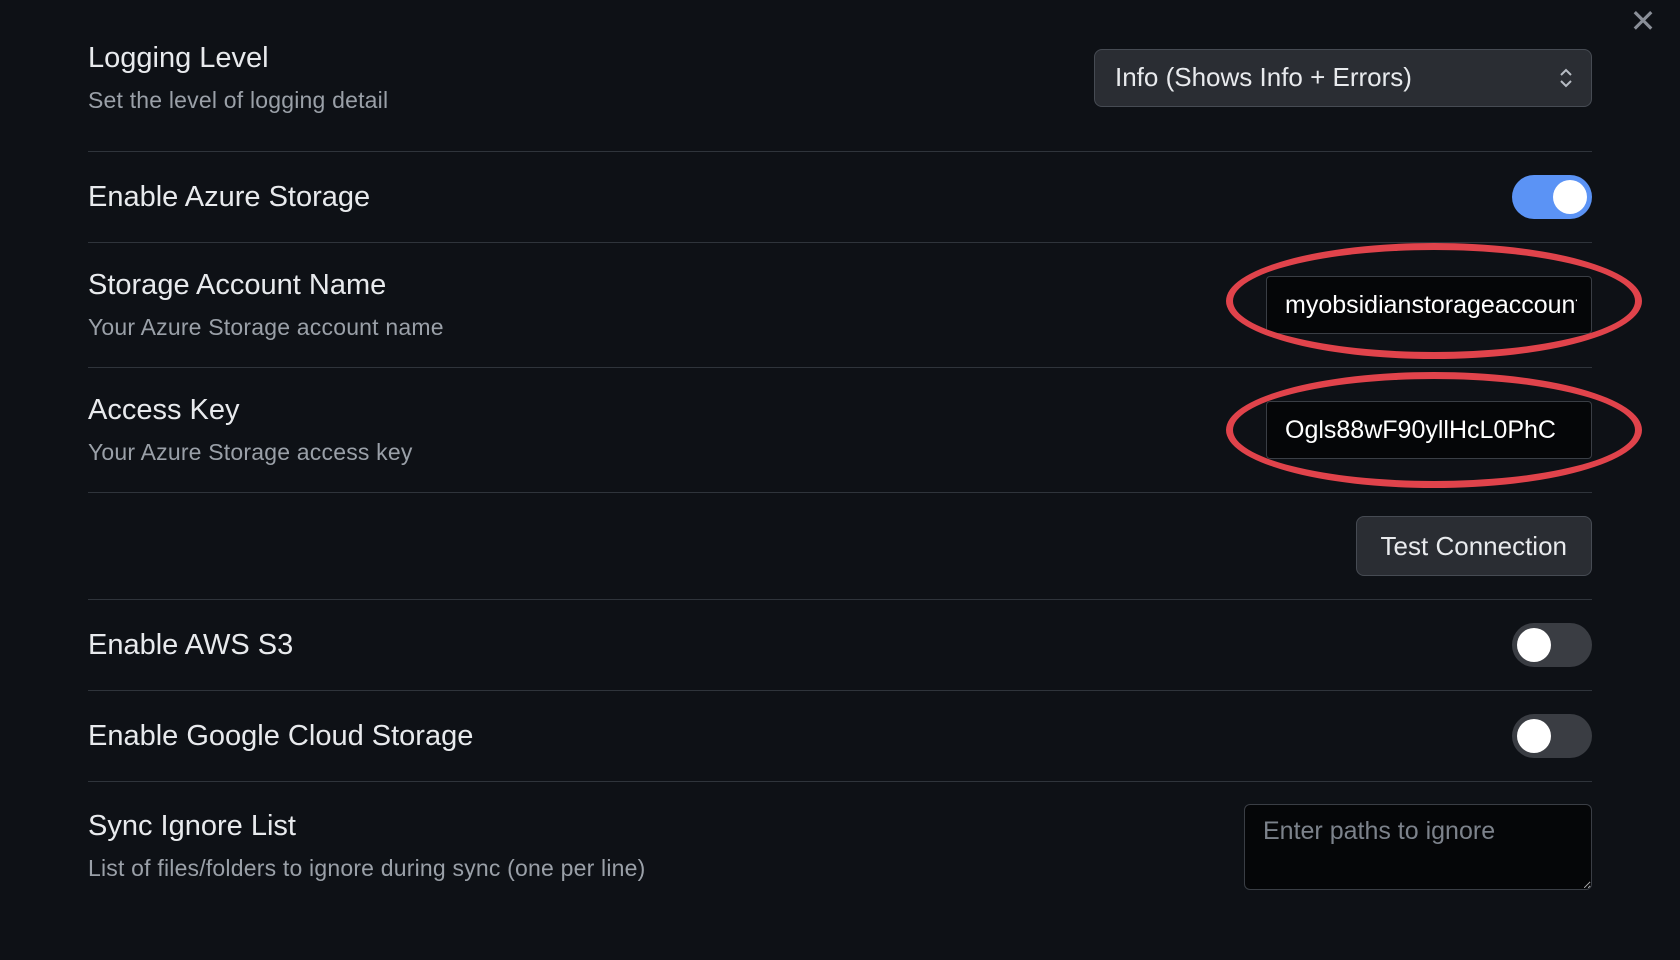  I want to click on setting-description: Your Azure Storage account name, so click(266, 327).